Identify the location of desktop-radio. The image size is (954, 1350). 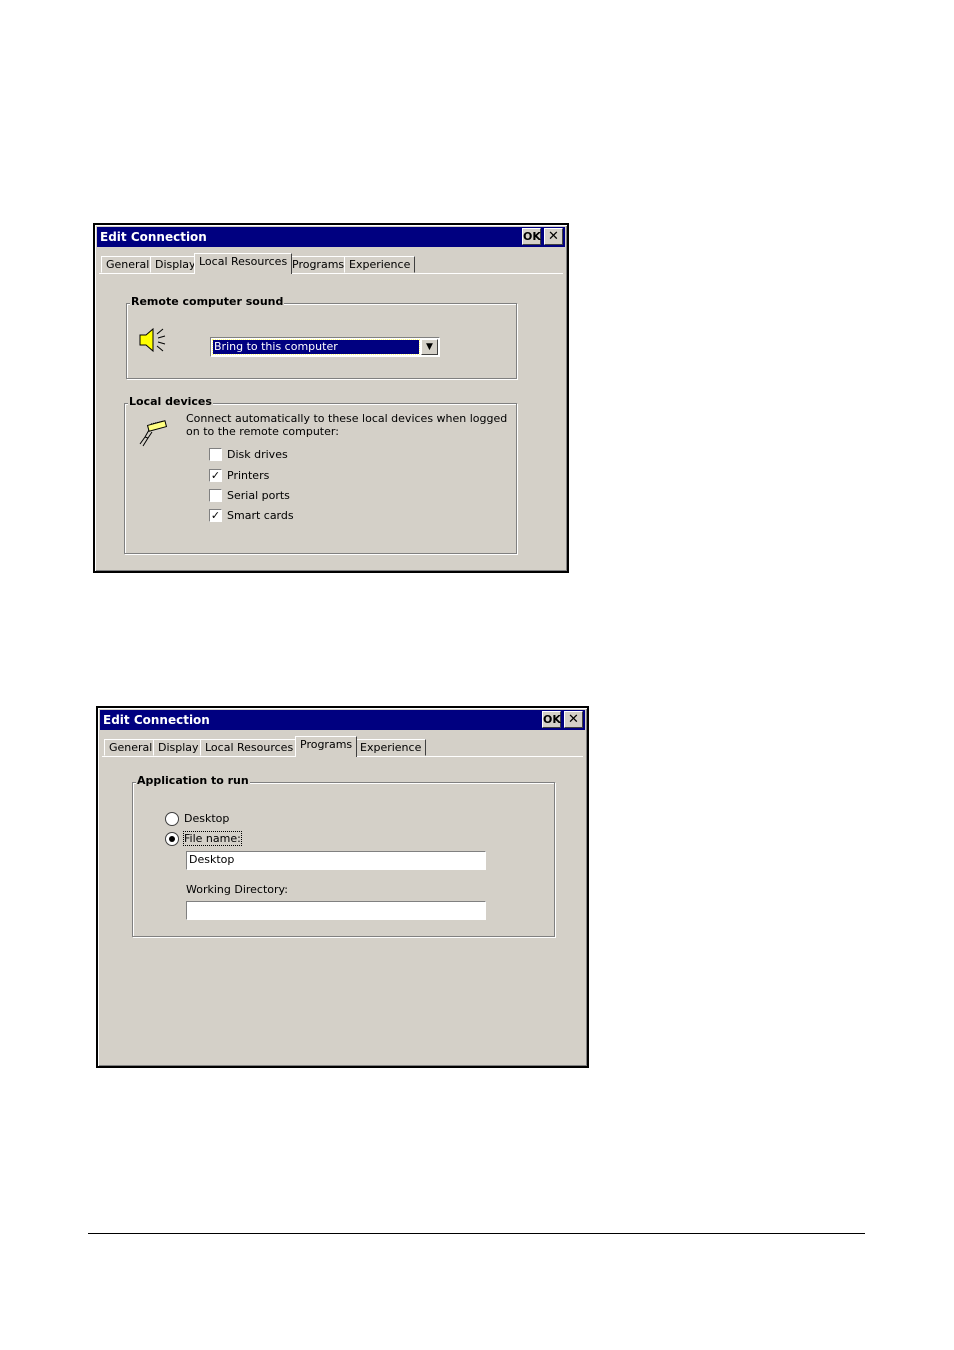
(172, 819).